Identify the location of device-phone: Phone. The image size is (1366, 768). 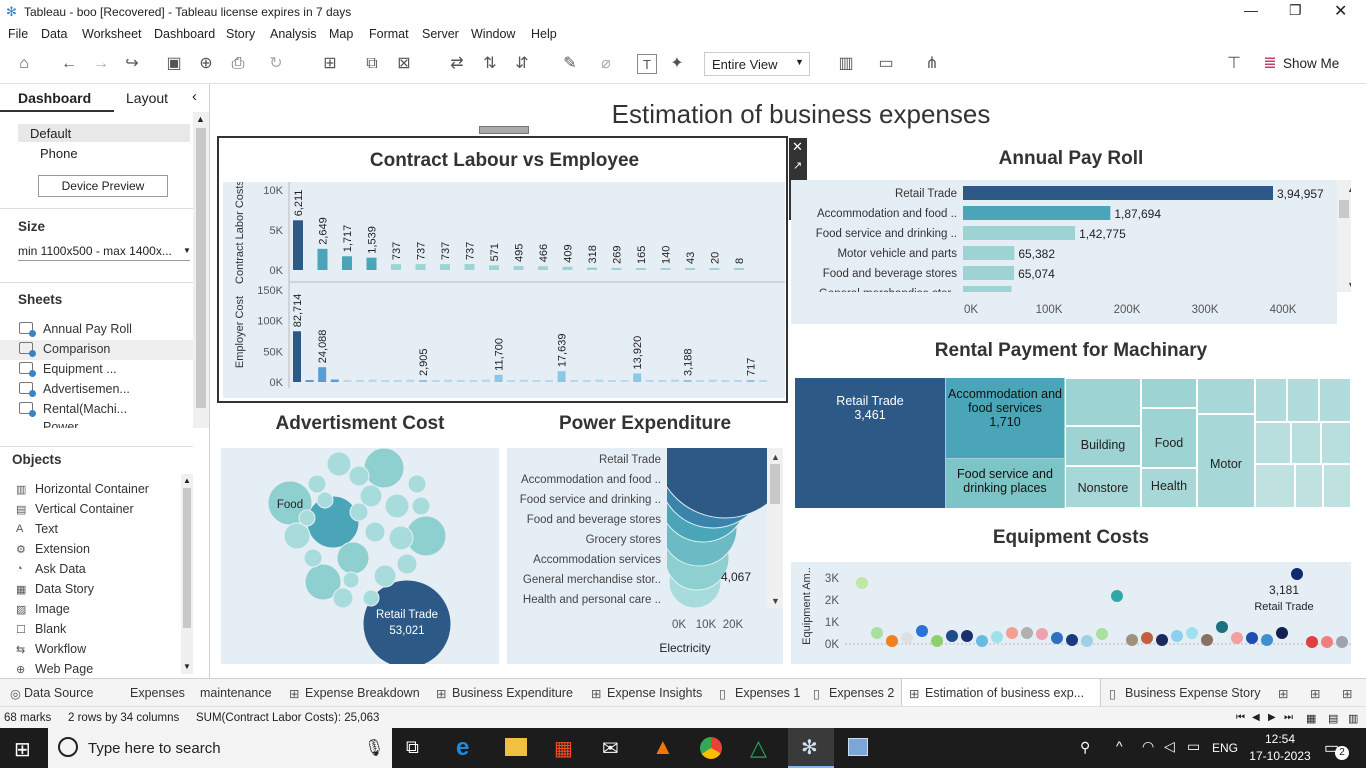
(59, 153).